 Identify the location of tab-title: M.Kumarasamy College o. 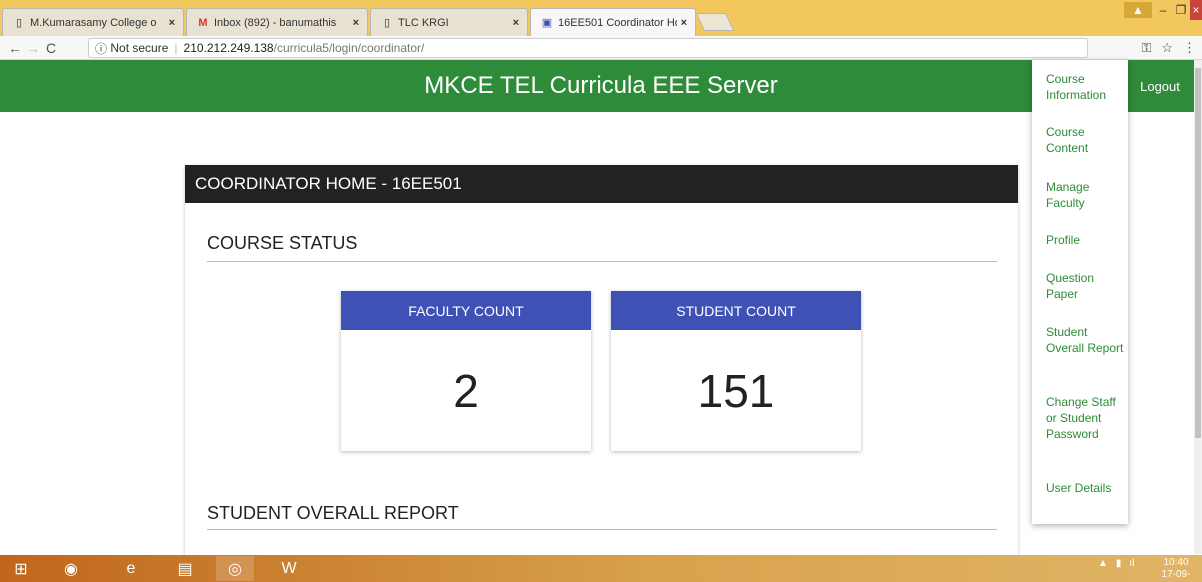
(93, 22).